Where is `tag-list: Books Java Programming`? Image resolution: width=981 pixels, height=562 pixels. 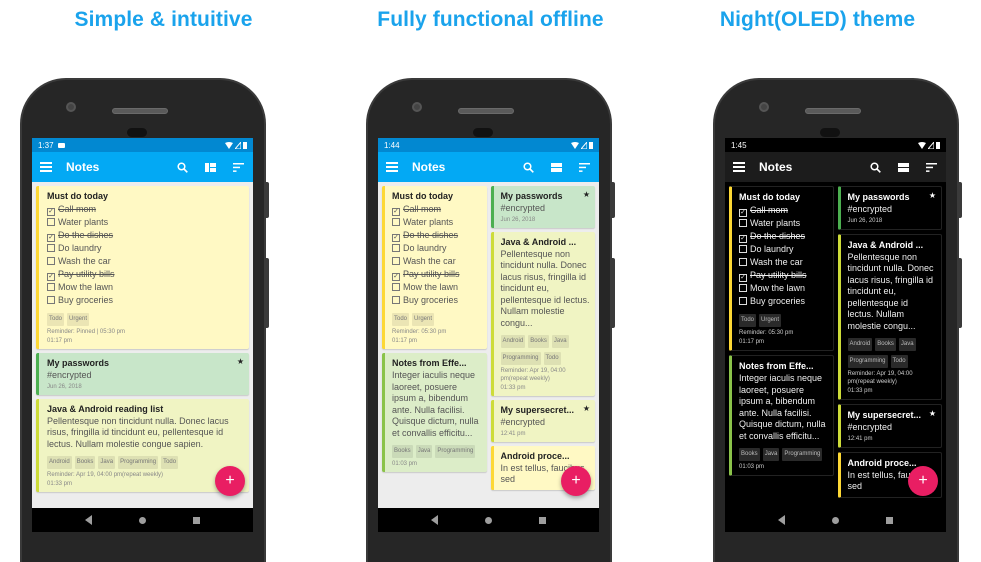 tag-list: Books Java Programming is located at coordinates (437, 450).